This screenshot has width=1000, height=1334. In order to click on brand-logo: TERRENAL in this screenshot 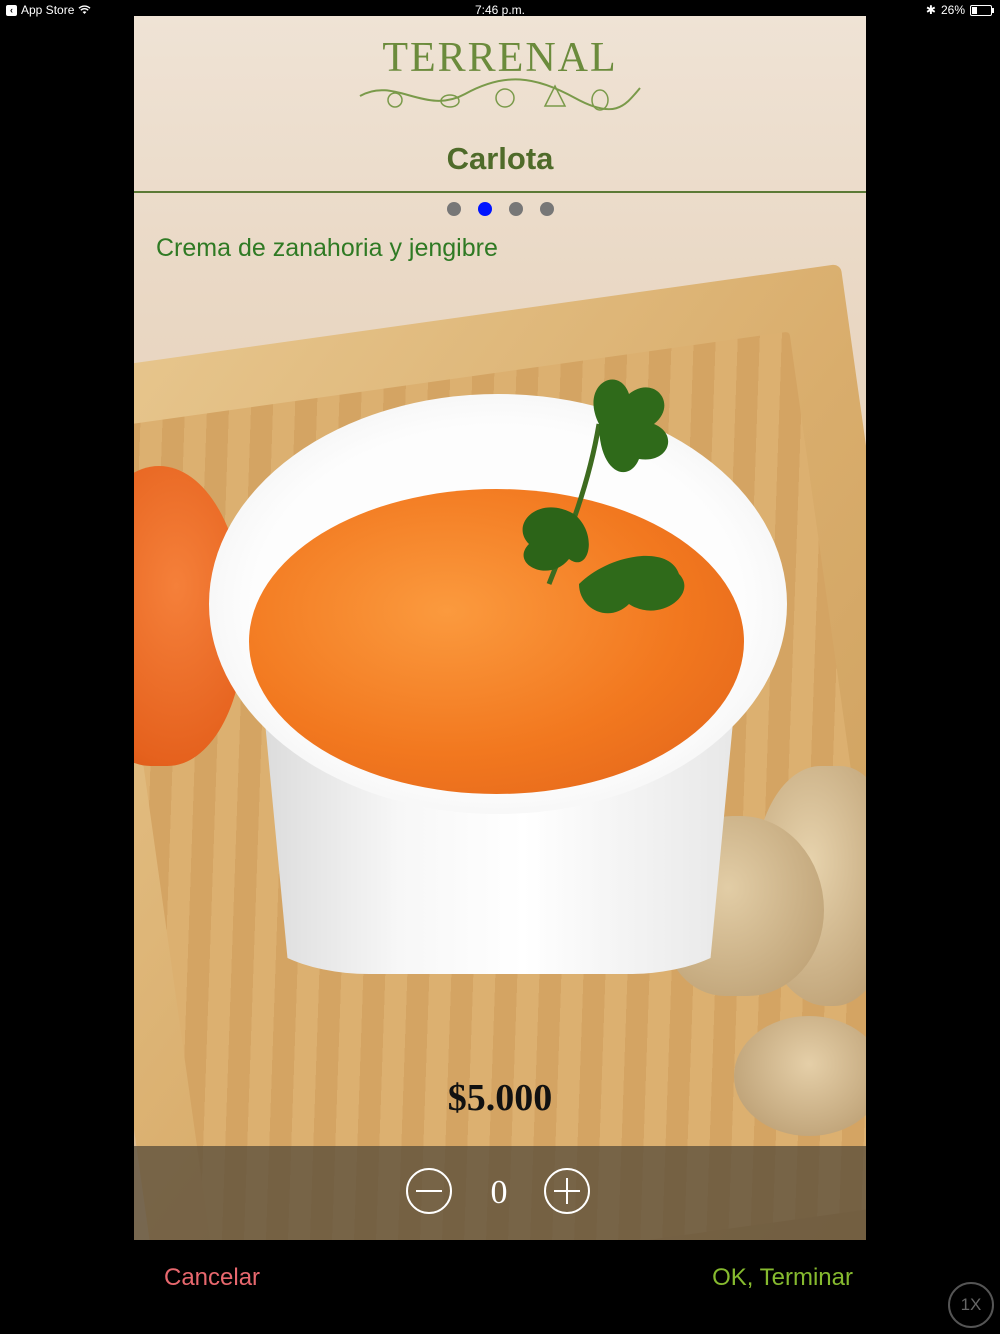, I will do `click(500, 75)`.